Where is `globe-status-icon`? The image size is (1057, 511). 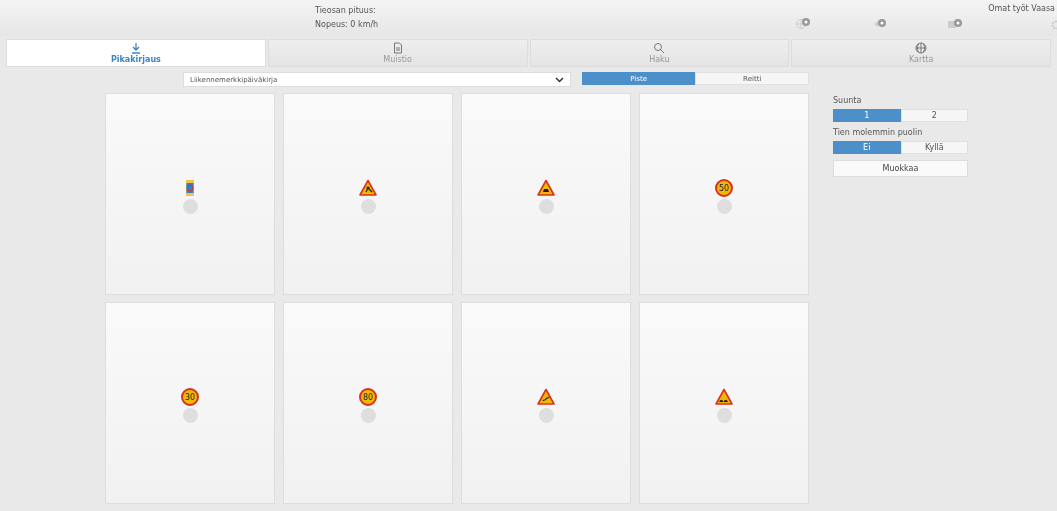 globe-status-icon is located at coordinates (803, 23).